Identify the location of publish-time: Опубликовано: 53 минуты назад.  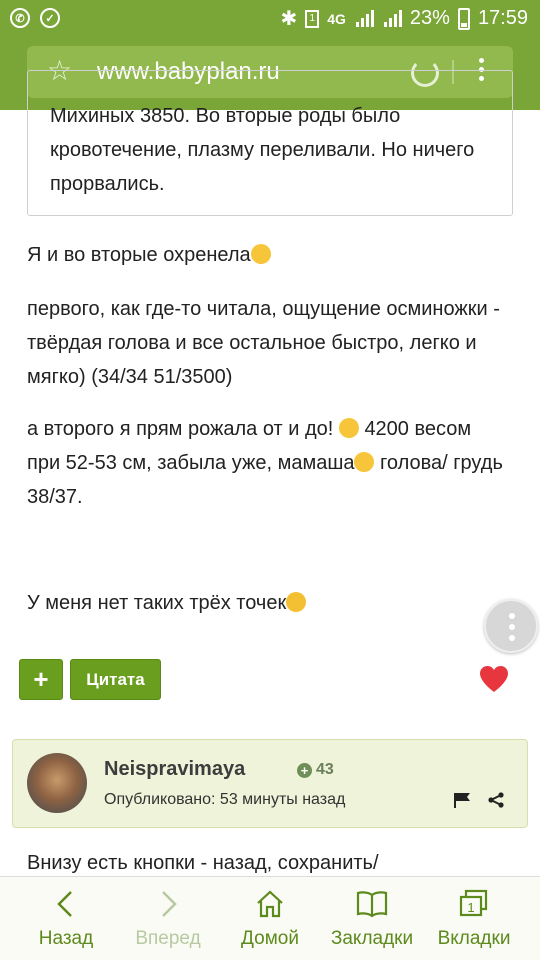
(225, 799).